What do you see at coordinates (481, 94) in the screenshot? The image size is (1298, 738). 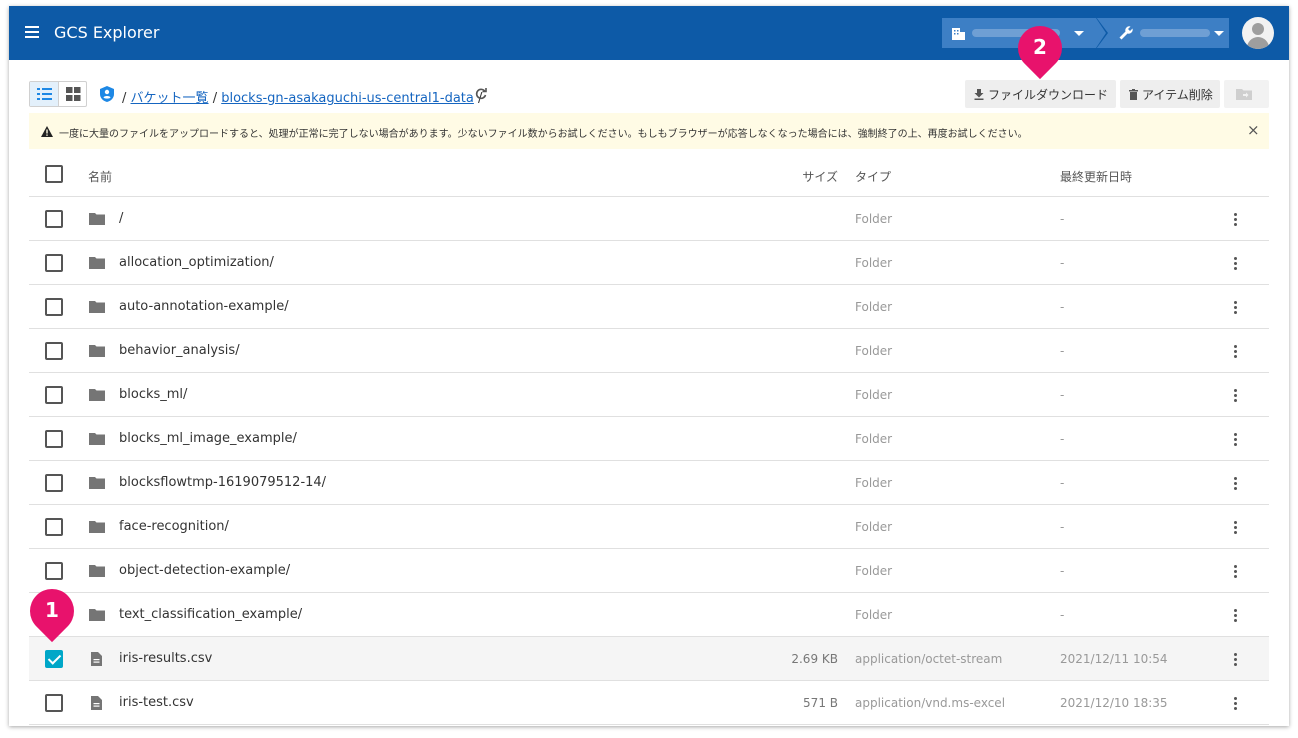 I see `refresh-icon` at bounding box center [481, 94].